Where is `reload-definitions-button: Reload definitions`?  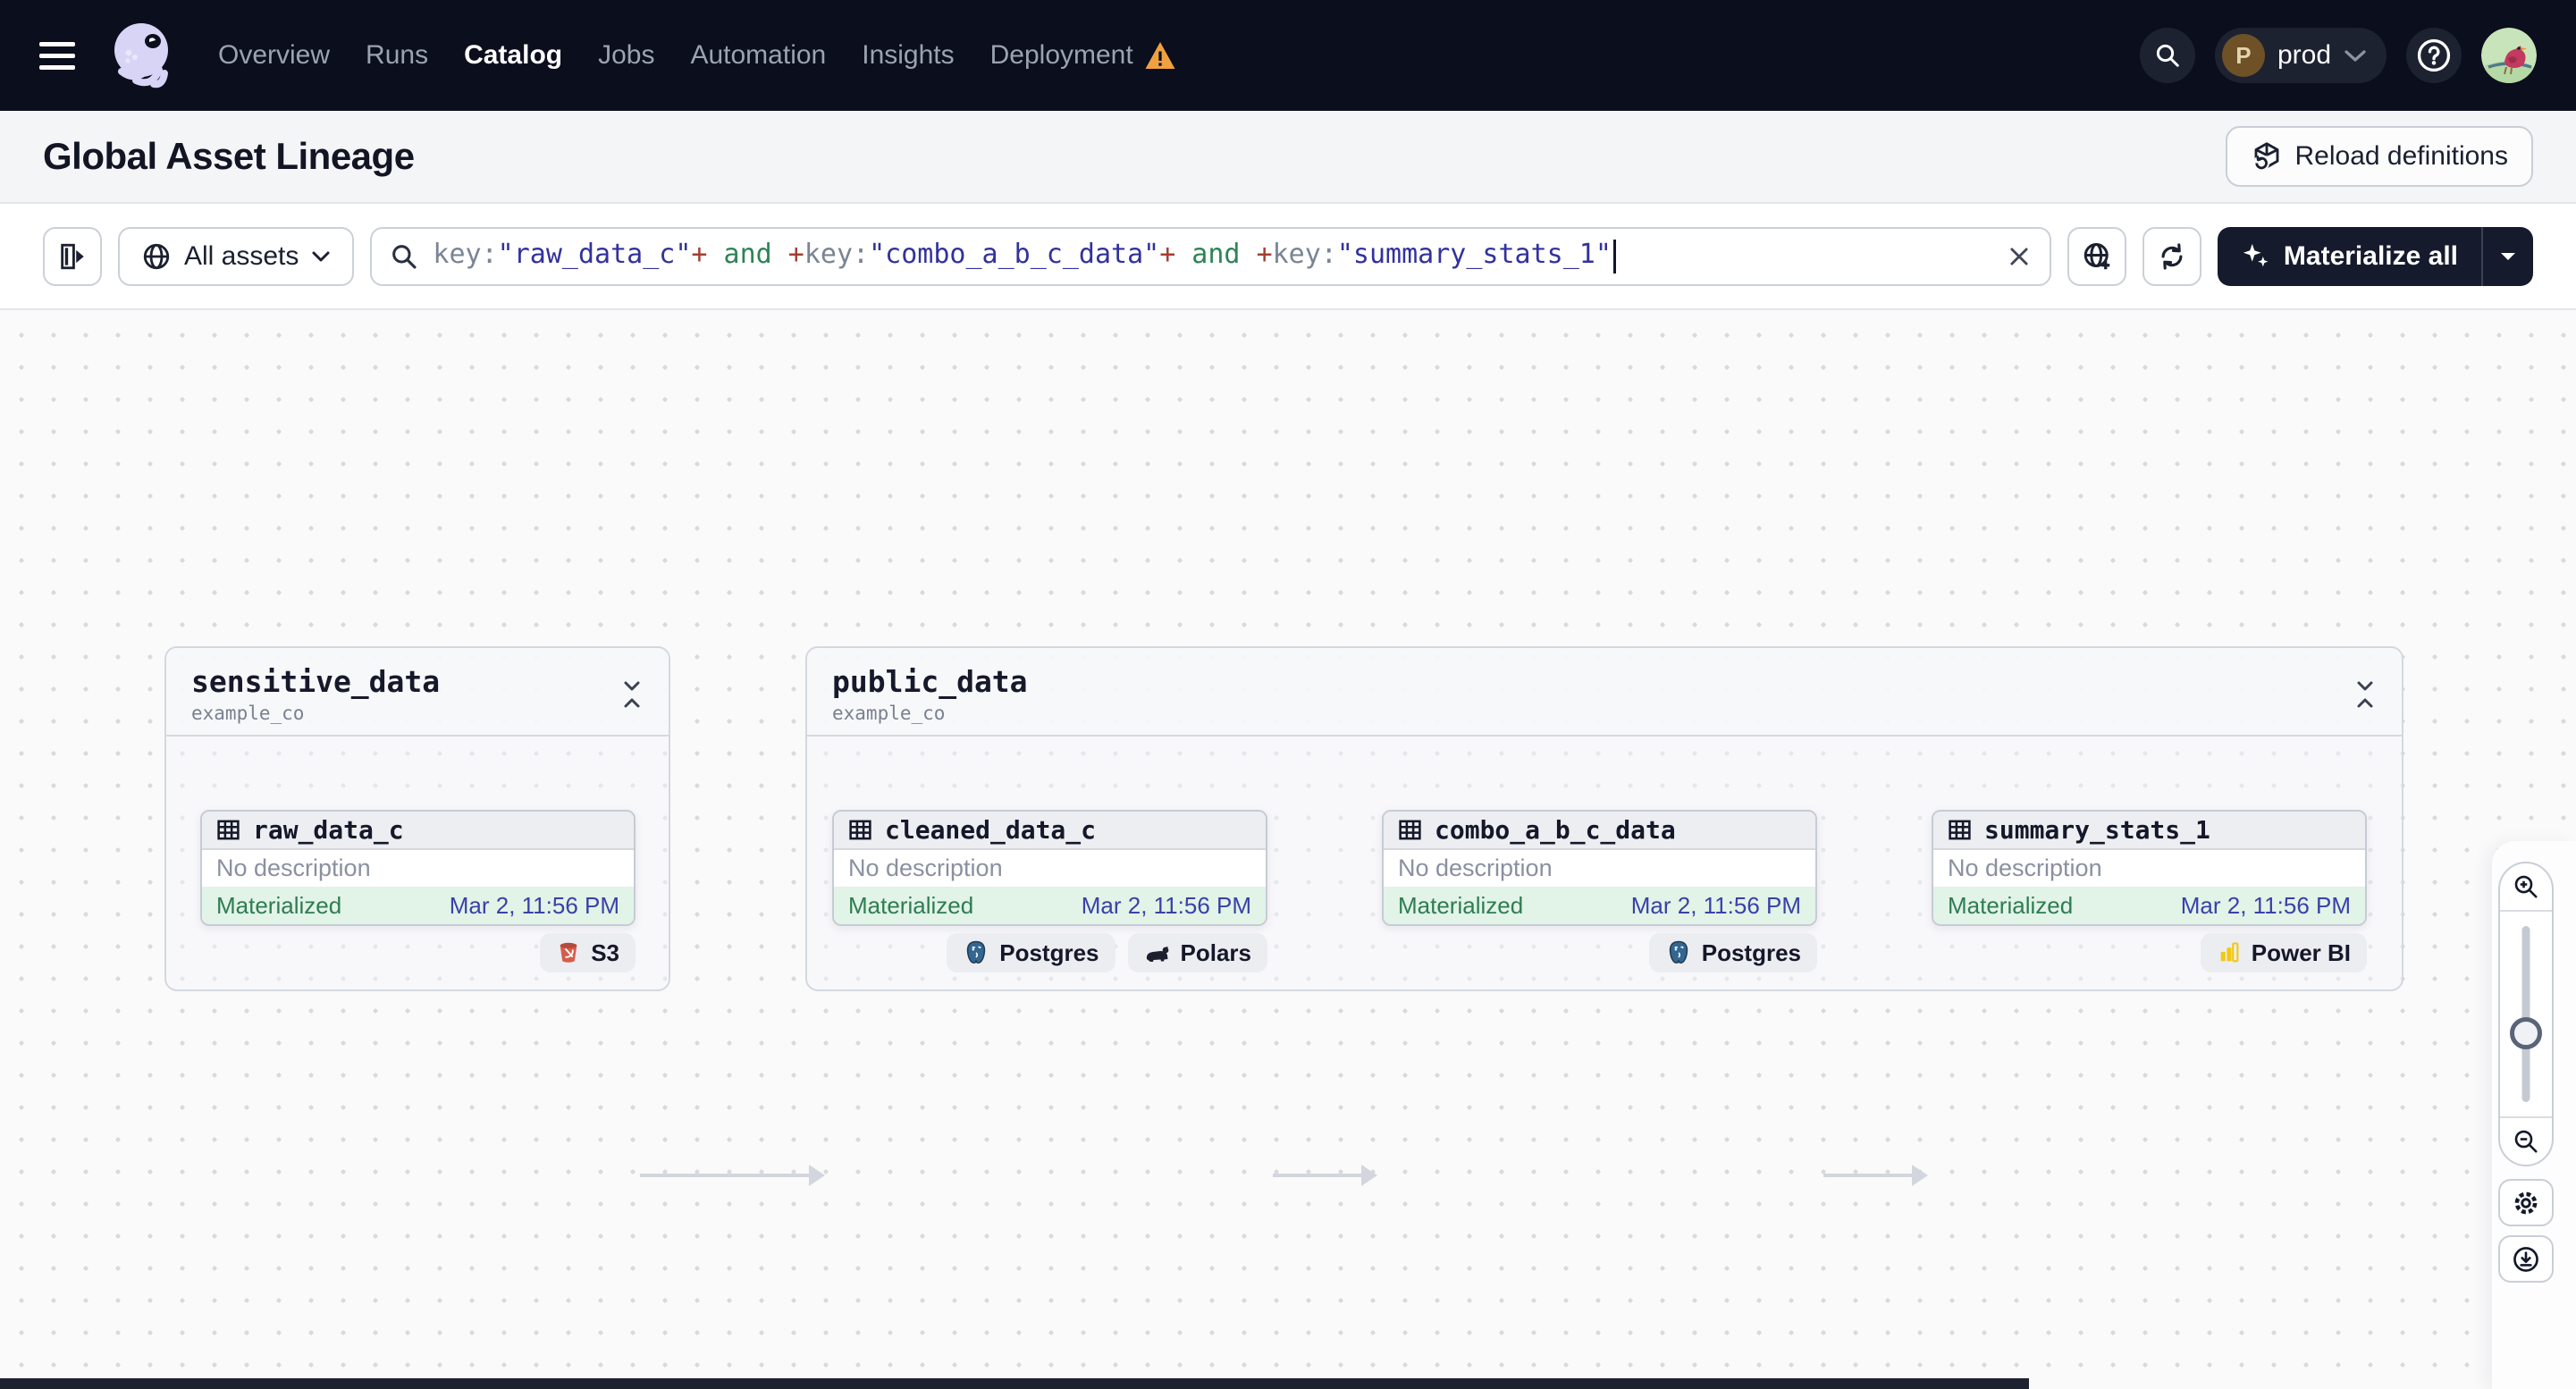
reload-definitions-button: Reload definitions is located at coordinates (2379, 156).